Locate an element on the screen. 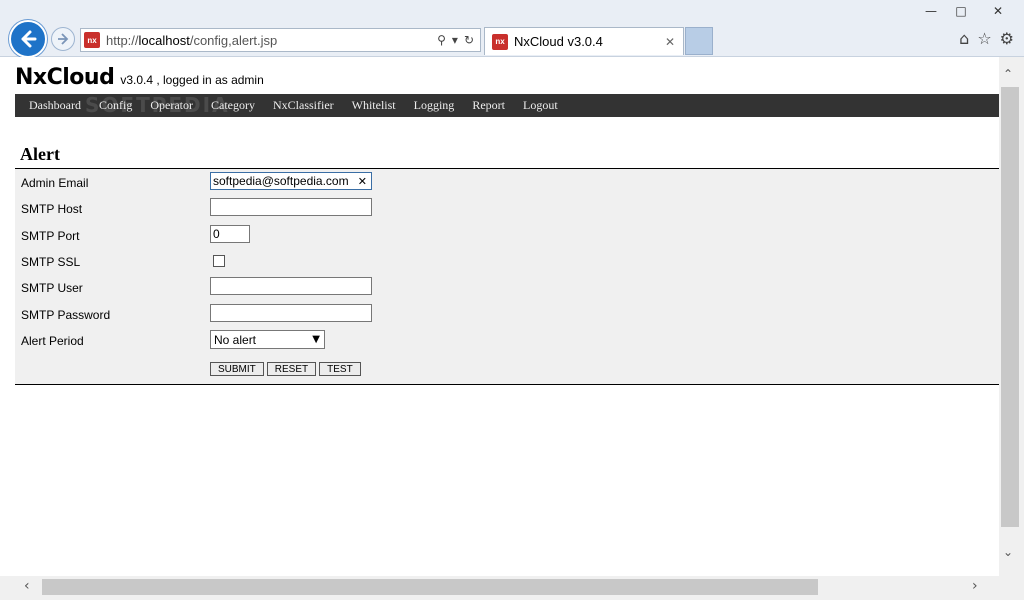  nav-dashboard: Dashboard is located at coordinates (55, 105).